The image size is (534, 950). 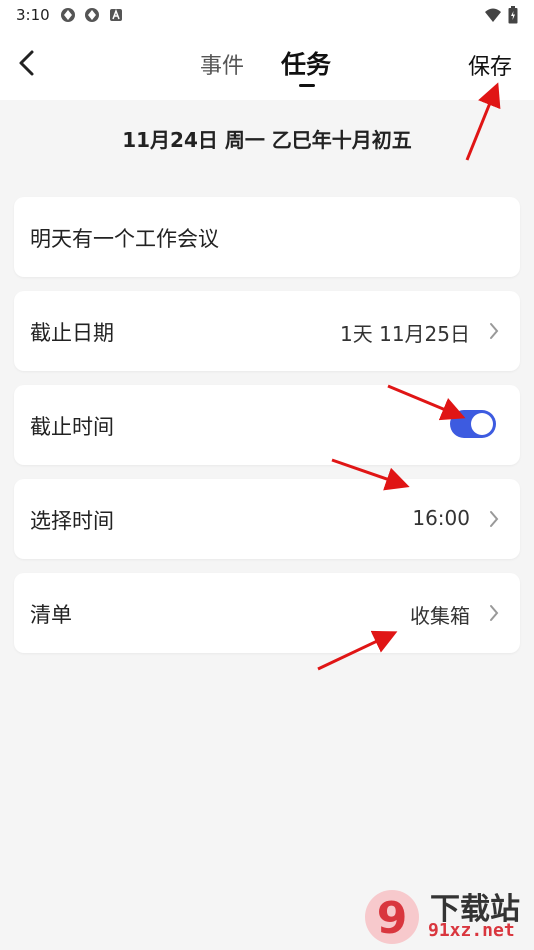 What do you see at coordinates (306, 63) in the screenshot?
I see `tab-task: 任务` at bounding box center [306, 63].